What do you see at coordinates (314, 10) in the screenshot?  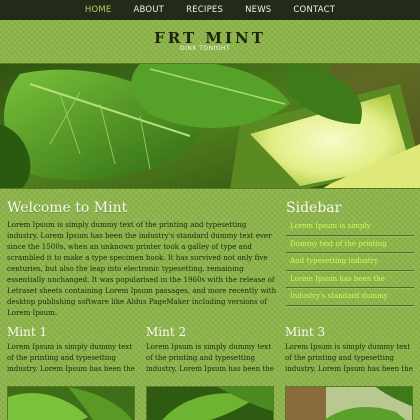 I see `nav-contact-link: CONTACT` at bounding box center [314, 10].